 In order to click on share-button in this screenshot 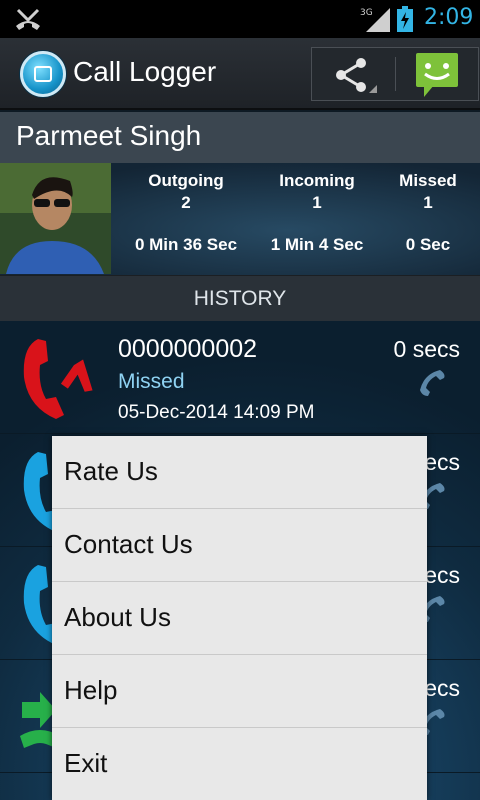, I will do `click(353, 74)`.